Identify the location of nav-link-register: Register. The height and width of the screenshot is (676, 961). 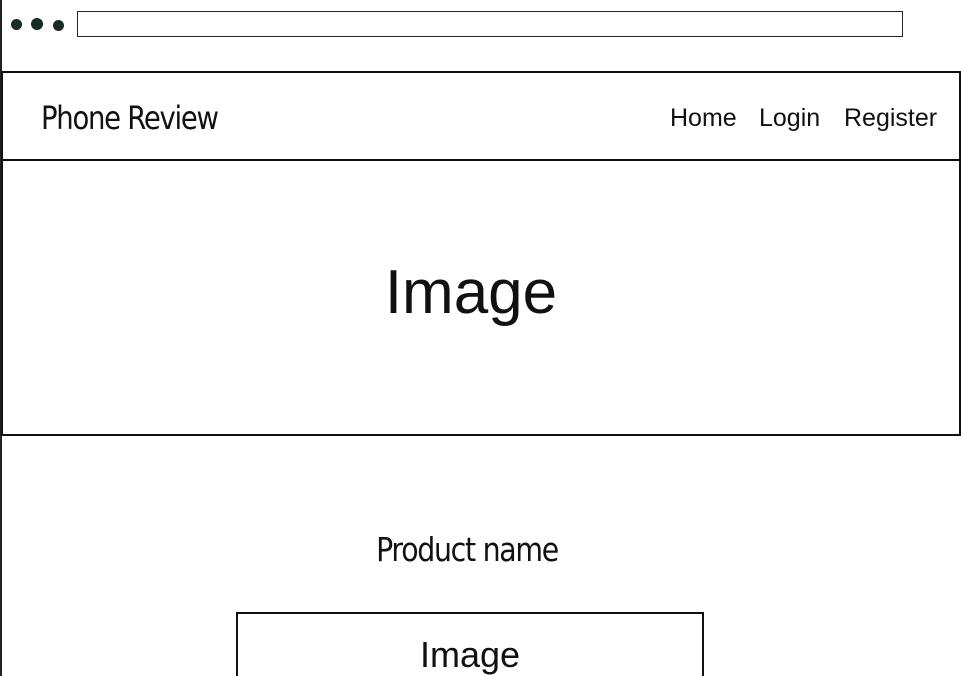
(890, 118).